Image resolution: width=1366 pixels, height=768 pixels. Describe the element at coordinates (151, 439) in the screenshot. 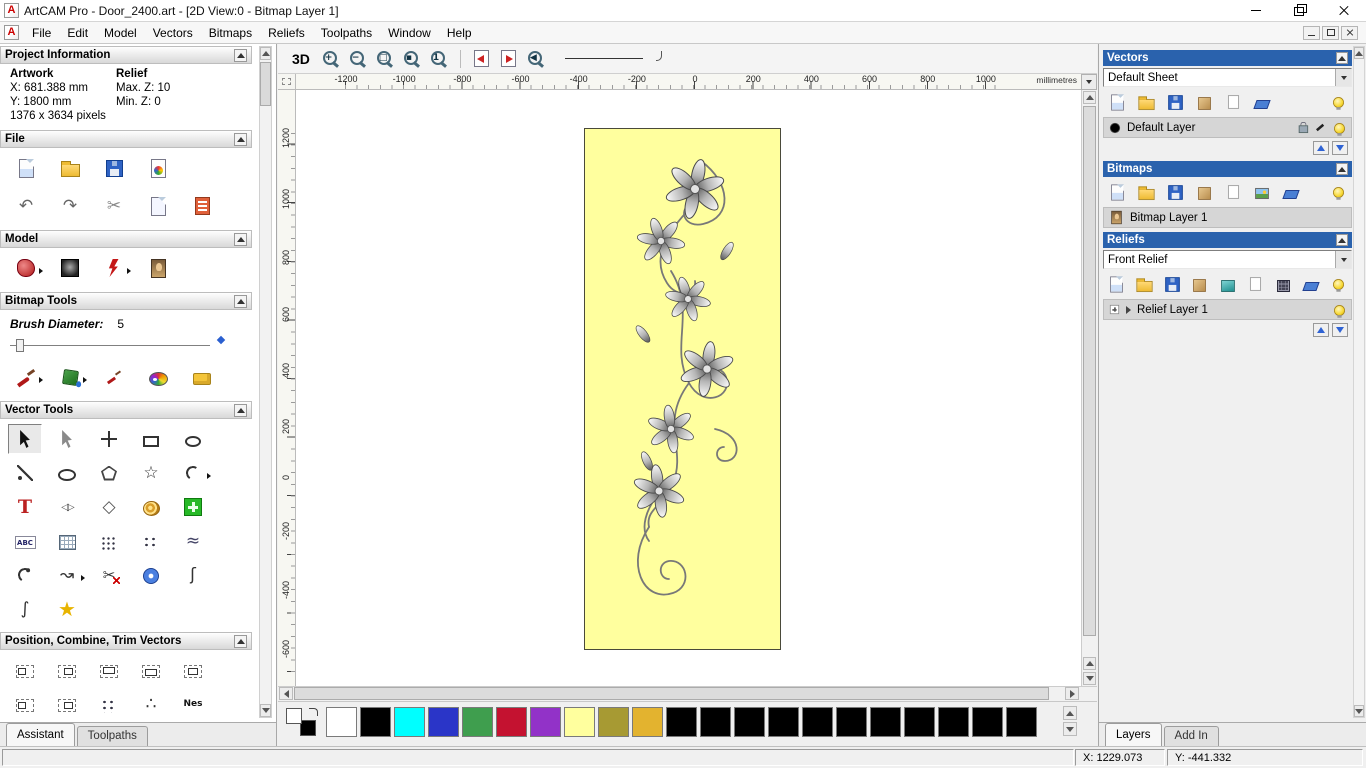

I see `create-rectangle-icon` at that location.